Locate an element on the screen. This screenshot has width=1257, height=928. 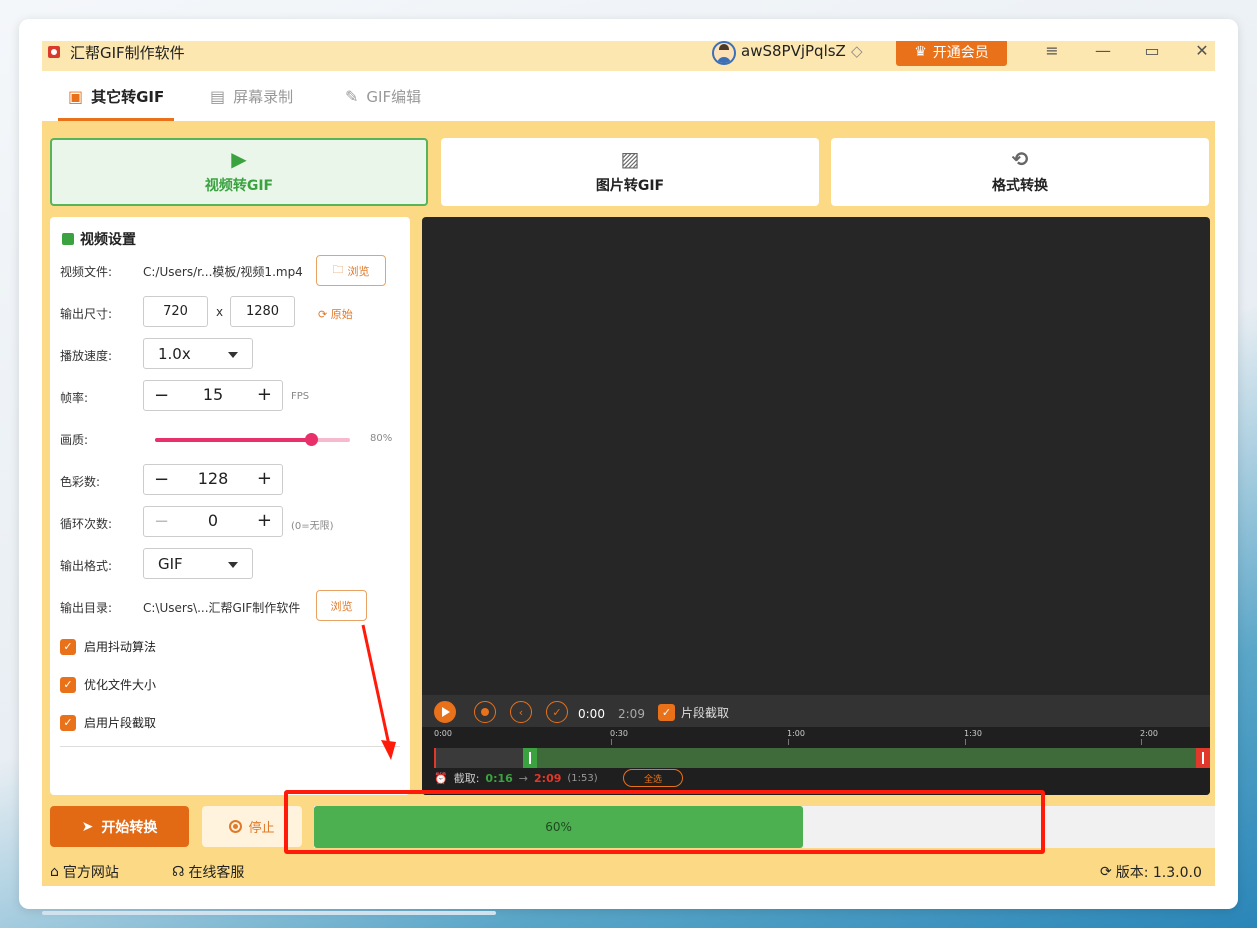
app-logo-icon is located at coordinates (54, 52).